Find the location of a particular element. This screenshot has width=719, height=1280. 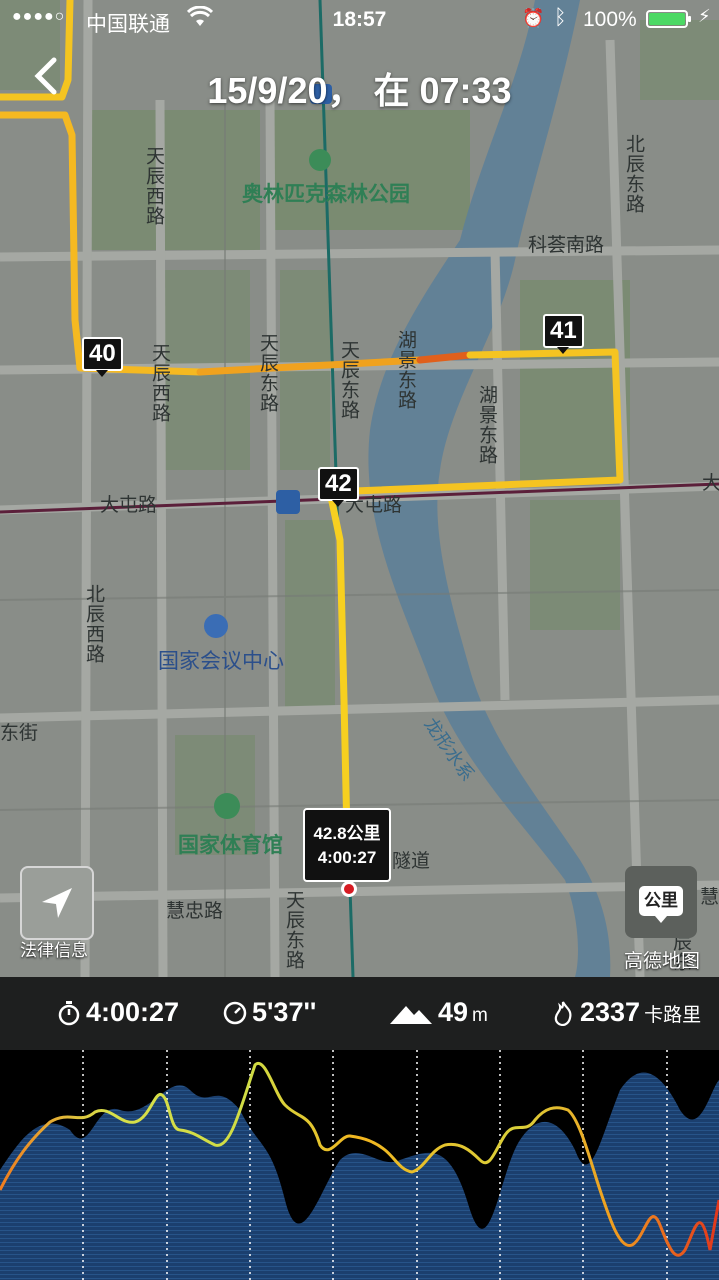

unit-toggle-button: 公里 is located at coordinates (661, 902).